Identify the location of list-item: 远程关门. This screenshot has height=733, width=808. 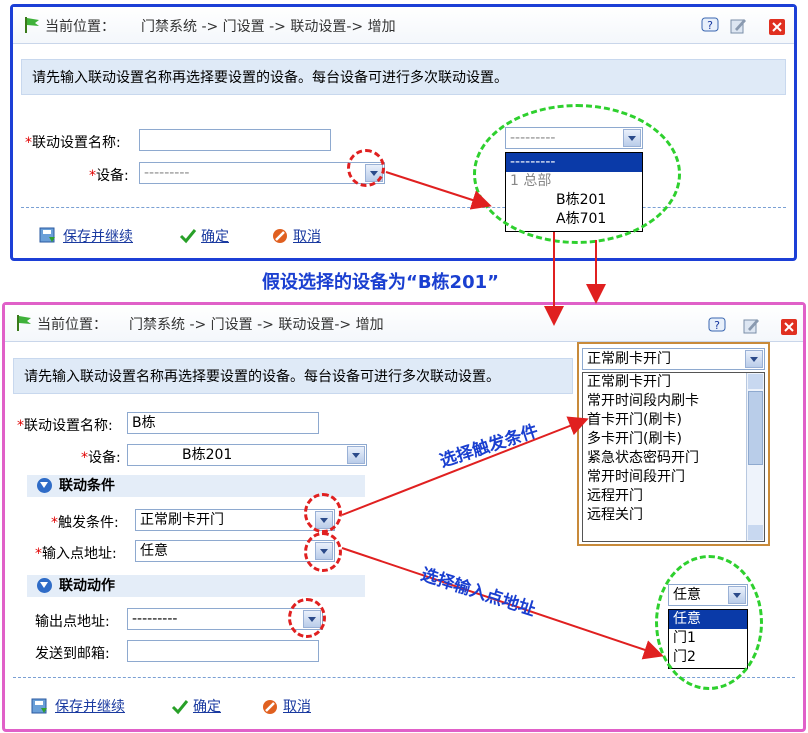
(673, 515).